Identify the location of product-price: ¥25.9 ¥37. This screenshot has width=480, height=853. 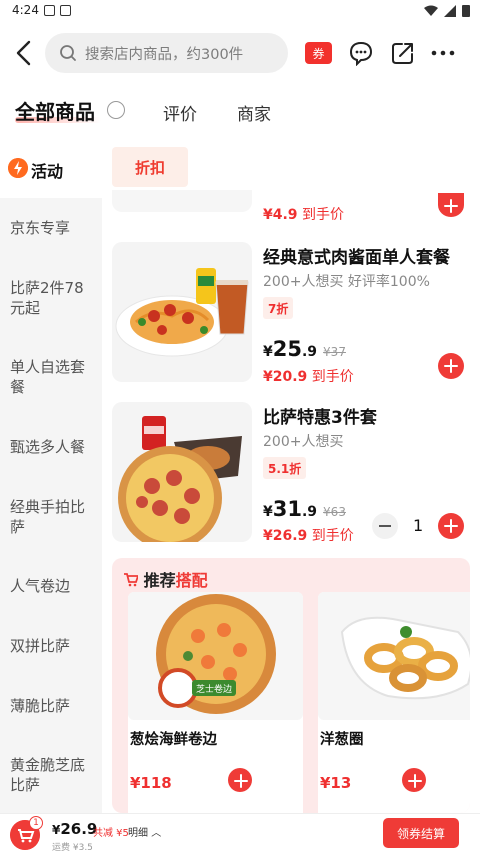
(304, 349).